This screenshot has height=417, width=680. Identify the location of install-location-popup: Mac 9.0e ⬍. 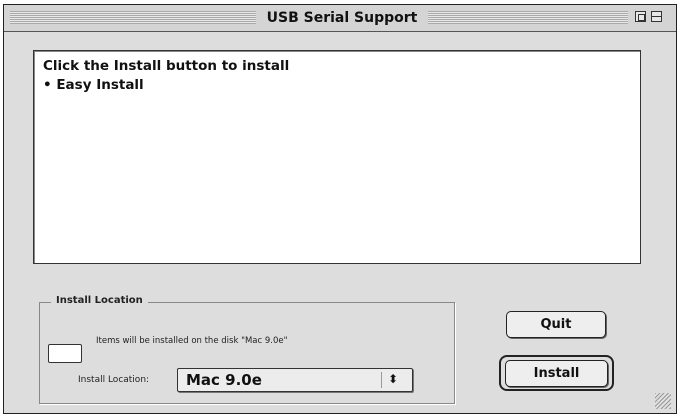
(295, 380).